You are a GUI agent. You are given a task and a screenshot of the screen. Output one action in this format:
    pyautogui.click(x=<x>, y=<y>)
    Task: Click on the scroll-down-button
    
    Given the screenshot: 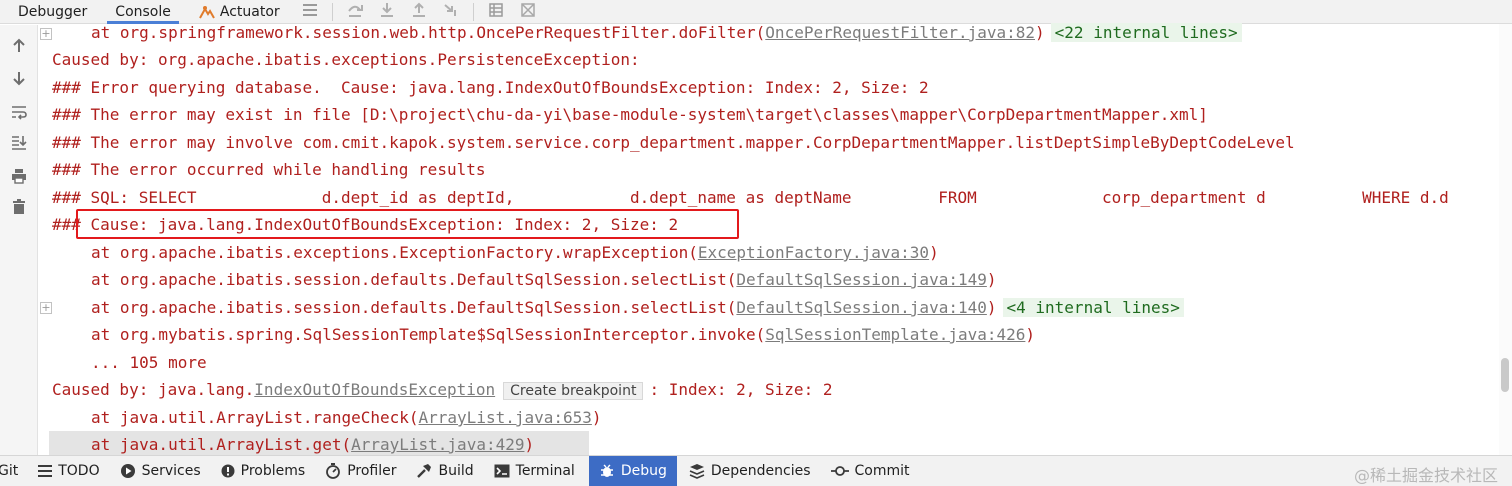 What is the action you would take?
    pyautogui.click(x=19, y=80)
    